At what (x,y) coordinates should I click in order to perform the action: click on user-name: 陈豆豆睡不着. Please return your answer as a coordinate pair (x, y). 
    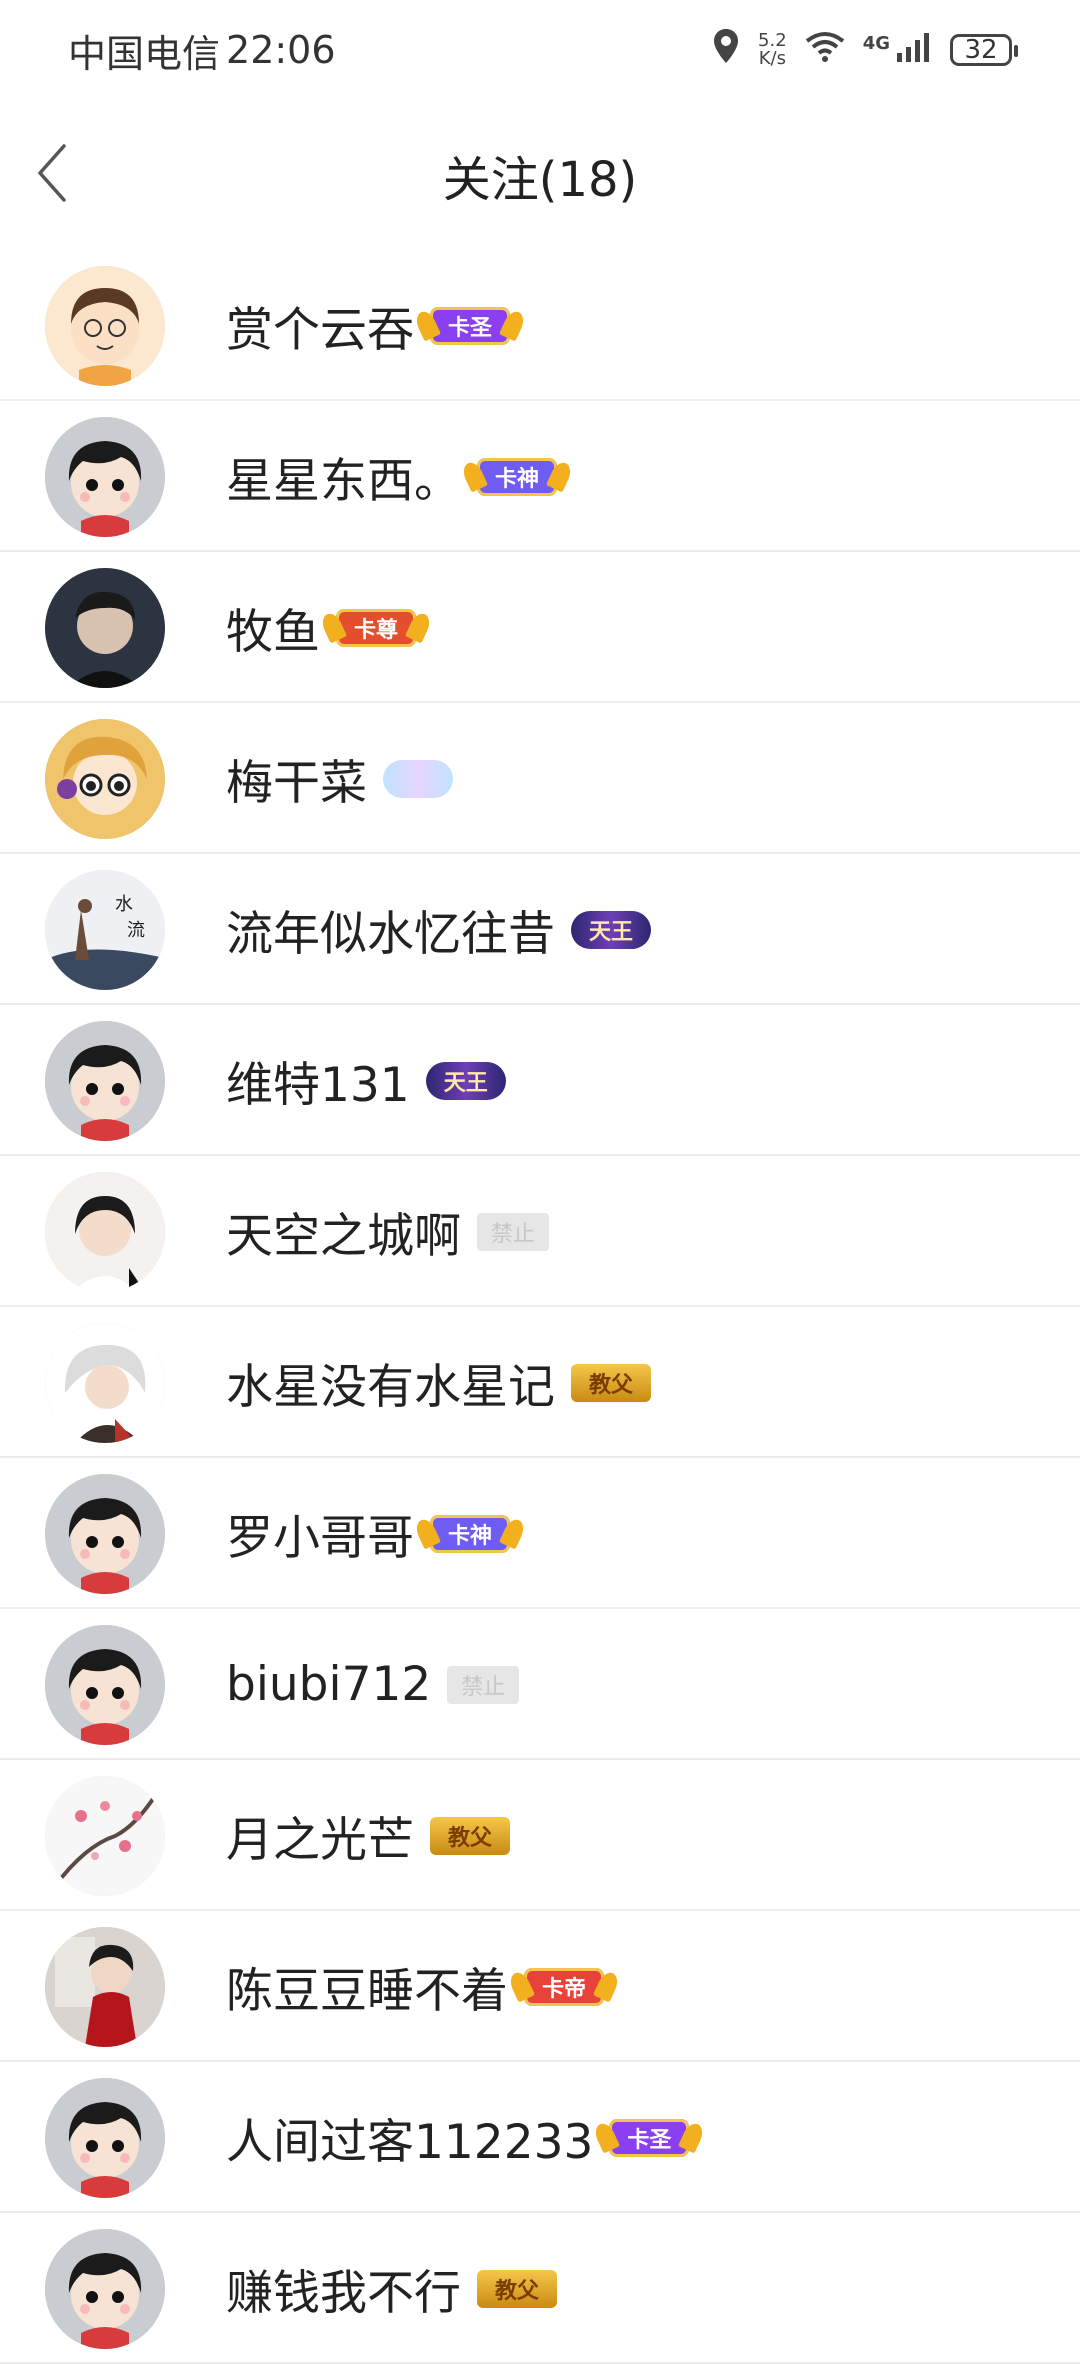
    Looking at the image, I should click on (367, 1991).